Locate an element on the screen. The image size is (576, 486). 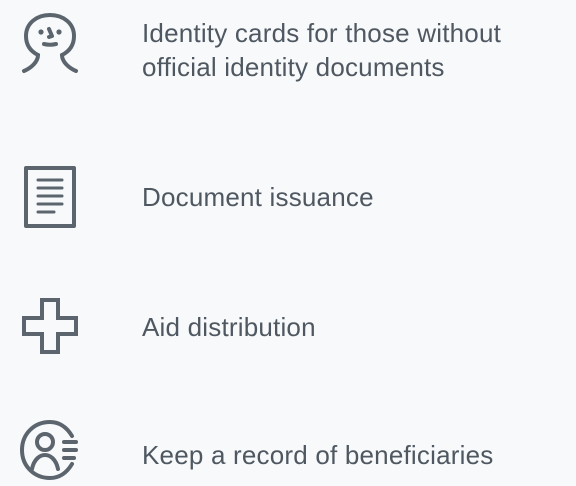
feature-label: Aid distribution is located at coordinates (229, 327).